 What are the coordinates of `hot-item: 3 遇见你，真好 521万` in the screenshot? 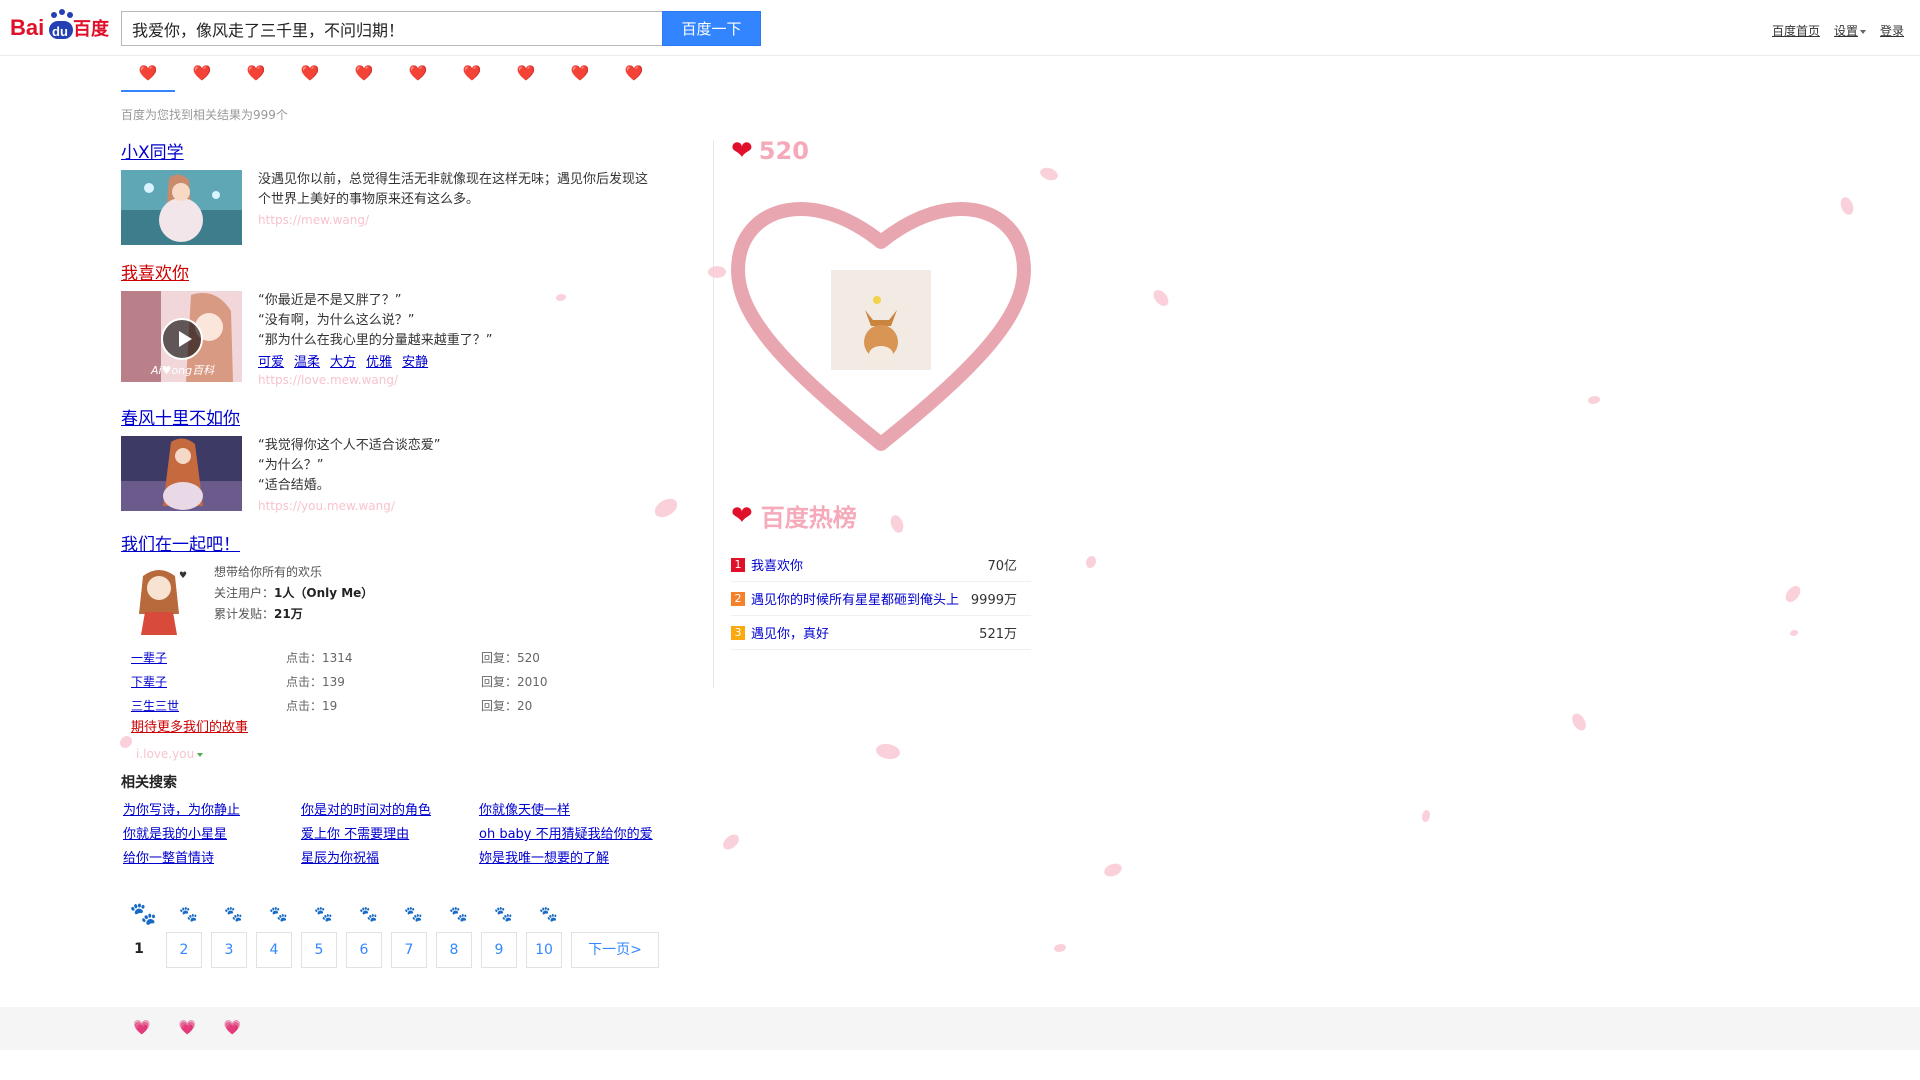 It's located at (881, 633).